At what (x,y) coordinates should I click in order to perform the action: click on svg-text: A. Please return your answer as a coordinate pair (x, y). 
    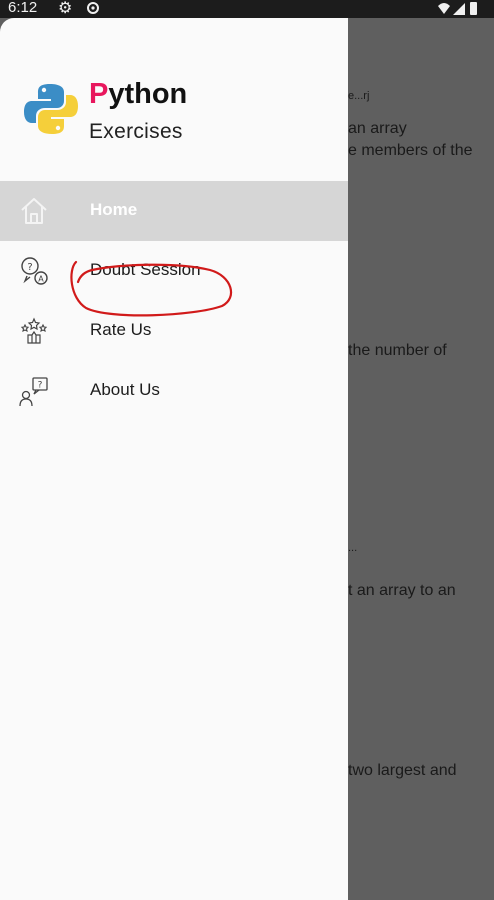
    Looking at the image, I should click on (41, 279).